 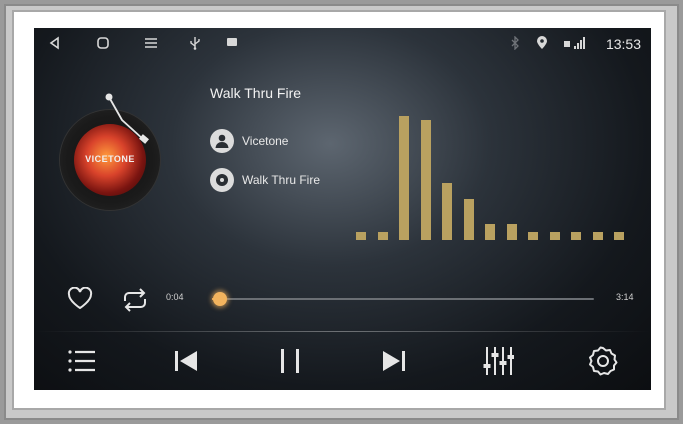 I want to click on settings-icon, so click(x=603, y=361).